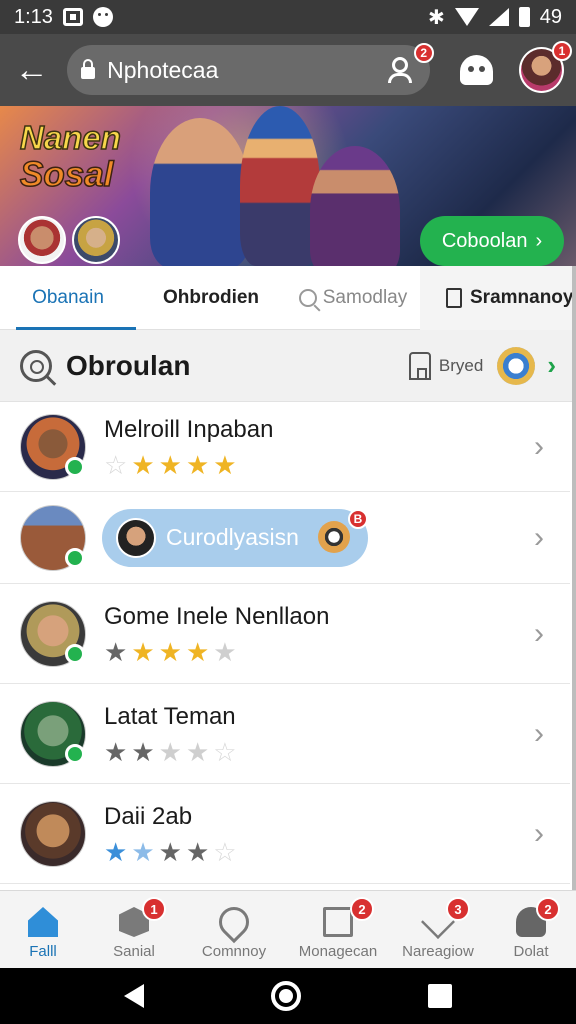 Image resolution: width=576 pixels, height=1024 pixels. Describe the element at coordinates (338, 922) in the screenshot. I see `mail-icon` at that location.